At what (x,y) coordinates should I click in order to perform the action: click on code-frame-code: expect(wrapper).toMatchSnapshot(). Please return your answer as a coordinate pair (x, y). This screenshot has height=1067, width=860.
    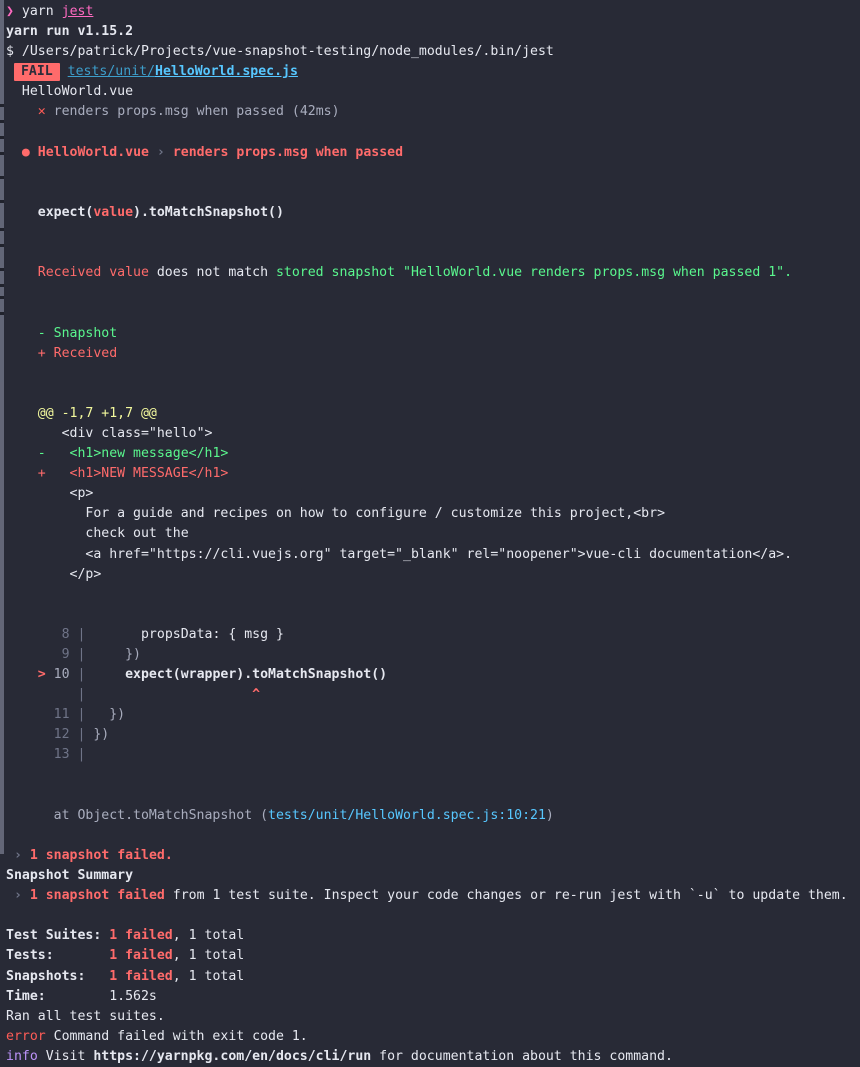
    Looking at the image, I should click on (240, 675).